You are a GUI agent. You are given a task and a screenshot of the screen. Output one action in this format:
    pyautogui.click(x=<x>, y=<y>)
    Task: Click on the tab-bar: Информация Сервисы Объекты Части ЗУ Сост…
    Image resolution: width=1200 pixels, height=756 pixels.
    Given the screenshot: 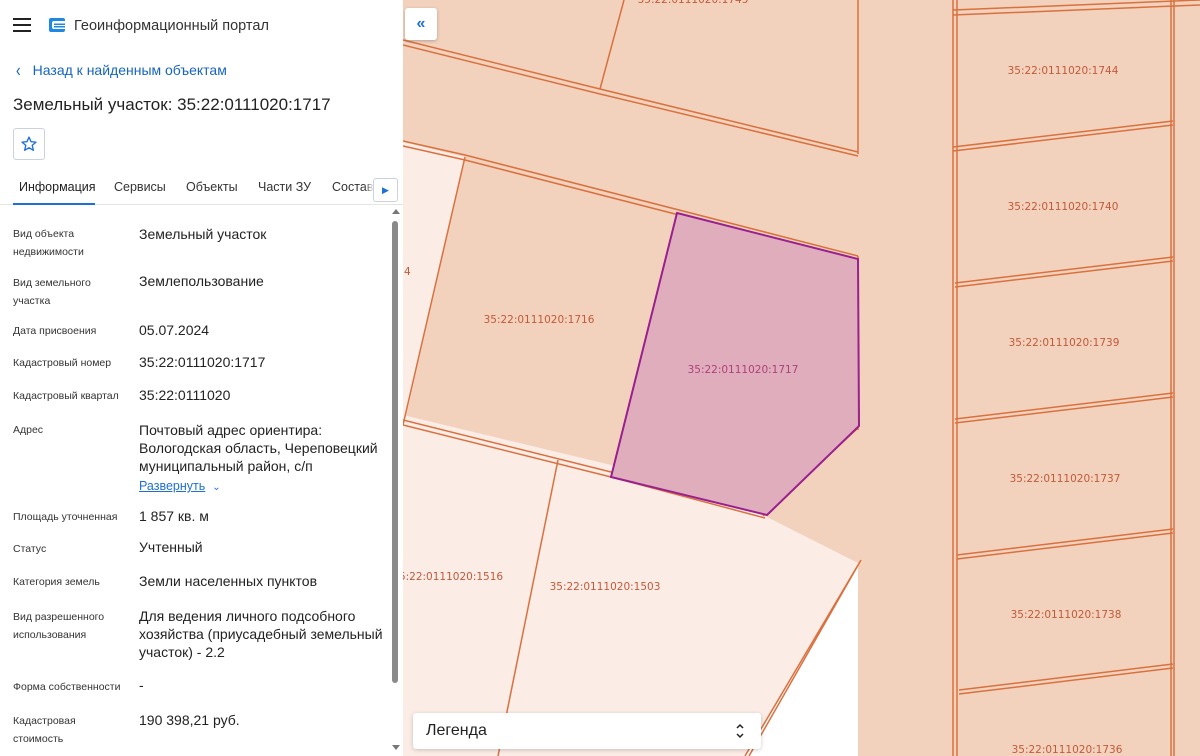 What is the action you would take?
    pyautogui.click(x=201, y=188)
    